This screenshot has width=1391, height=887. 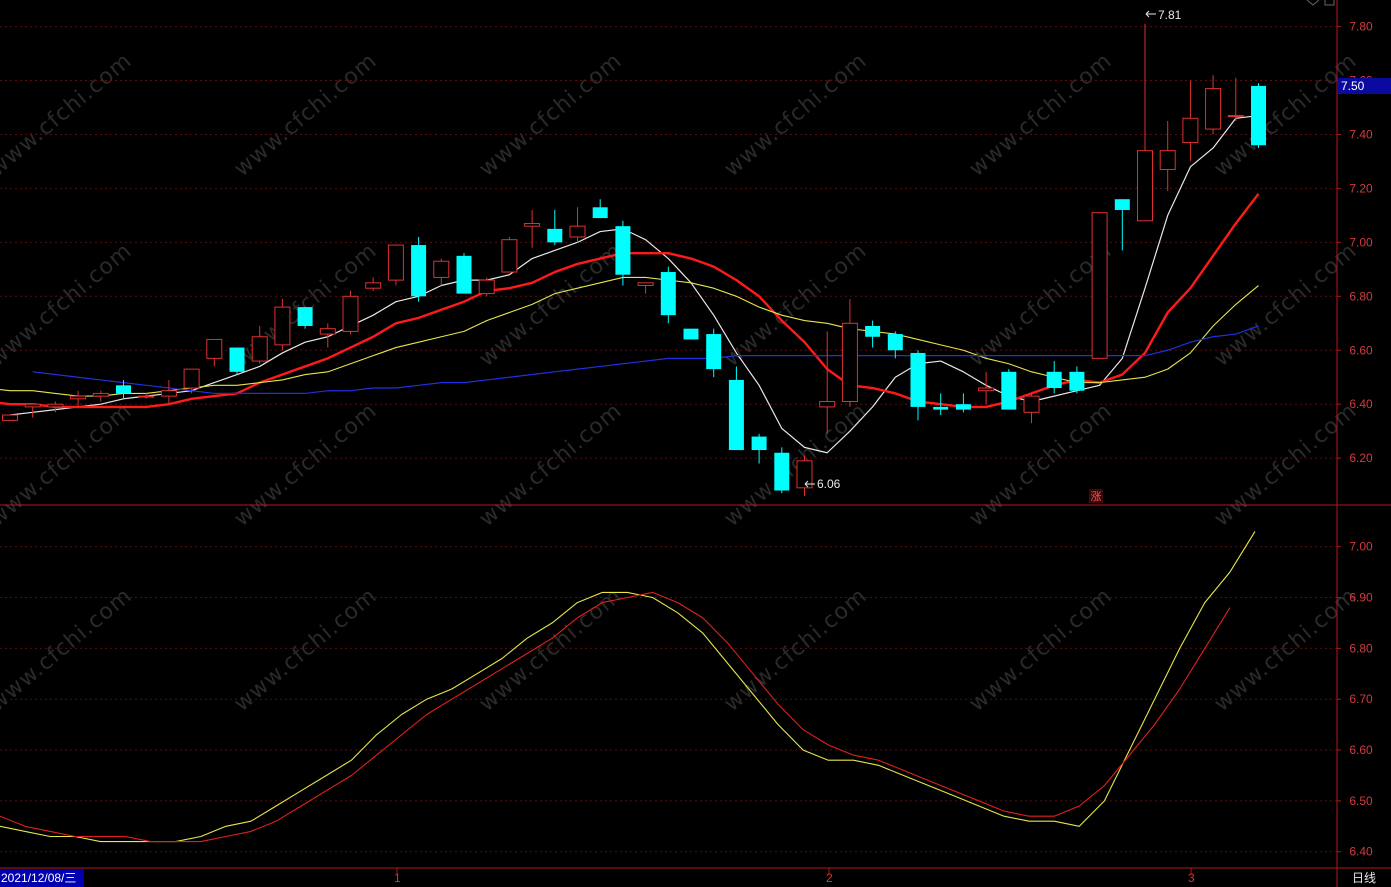 What do you see at coordinates (1353, 86) in the screenshot?
I see `price-tag-value: 7.50` at bounding box center [1353, 86].